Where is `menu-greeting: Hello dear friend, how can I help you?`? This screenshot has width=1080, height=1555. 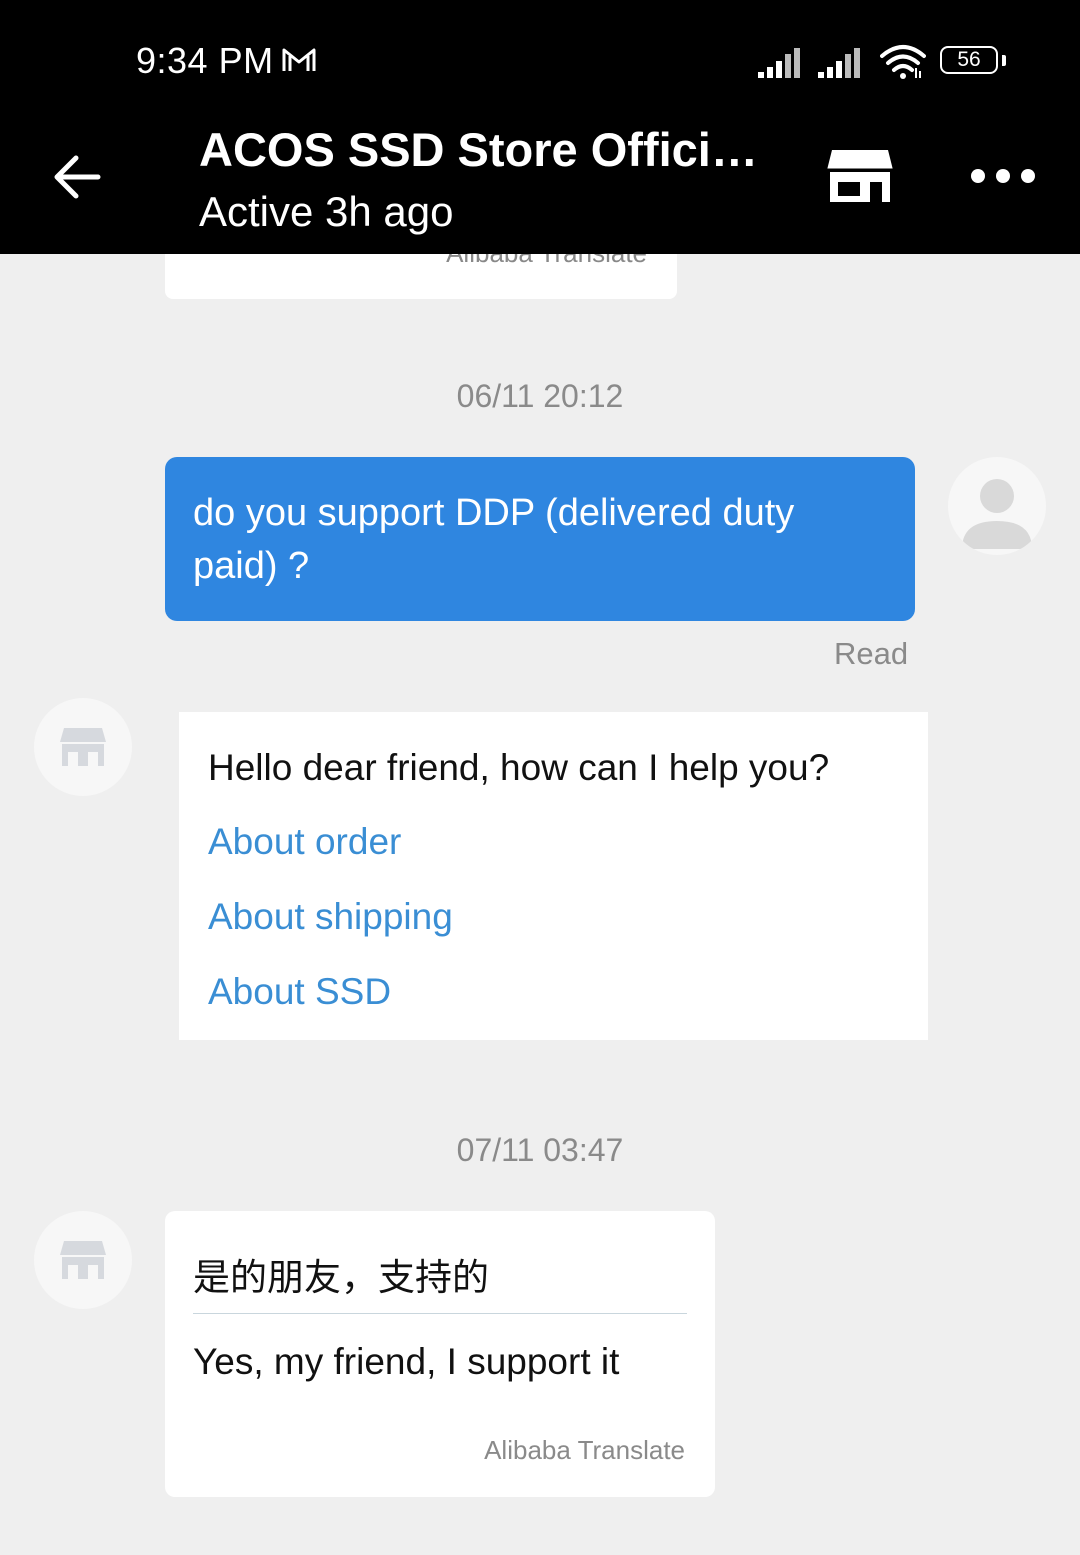
menu-greeting: Hello dear friend, how can I help you? is located at coordinates (519, 767).